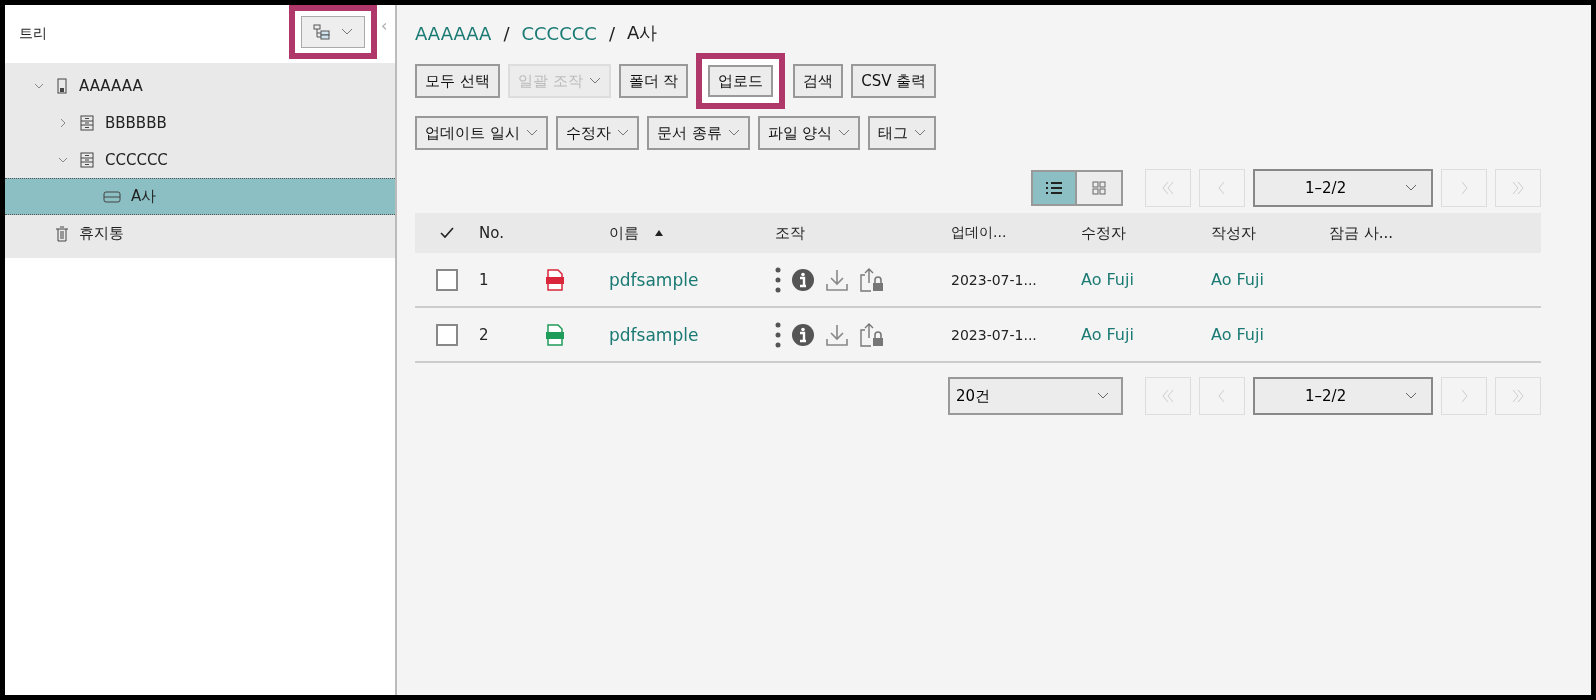  Describe the element at coordinates (200, 159) in the screenshot. I see `tree-item: CCCCCC` at that location.